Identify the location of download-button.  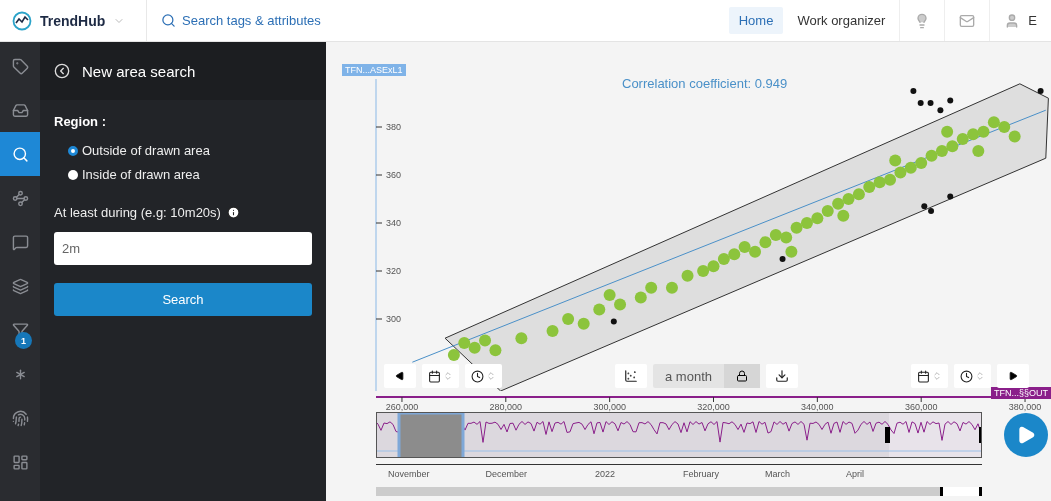
(782, 376).